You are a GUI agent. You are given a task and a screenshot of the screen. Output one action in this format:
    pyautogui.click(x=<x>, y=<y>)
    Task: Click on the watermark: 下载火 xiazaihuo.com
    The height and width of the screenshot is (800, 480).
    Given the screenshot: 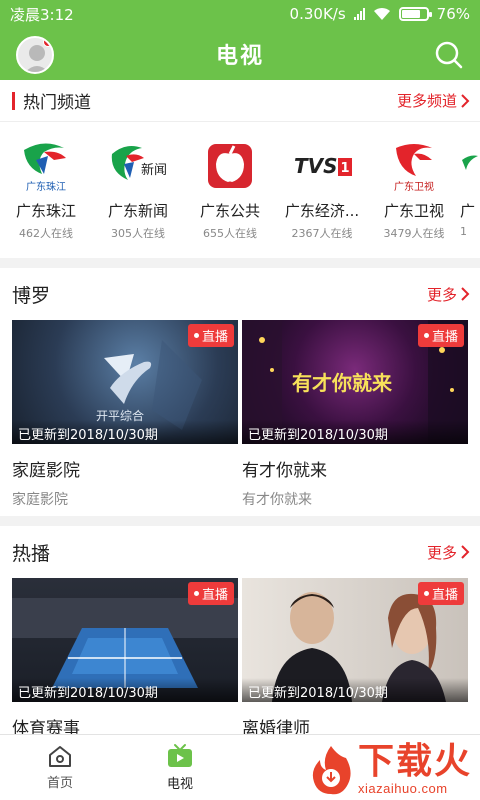 What is the action you would take?
    pyautogui.click(x=390, y=769)
    